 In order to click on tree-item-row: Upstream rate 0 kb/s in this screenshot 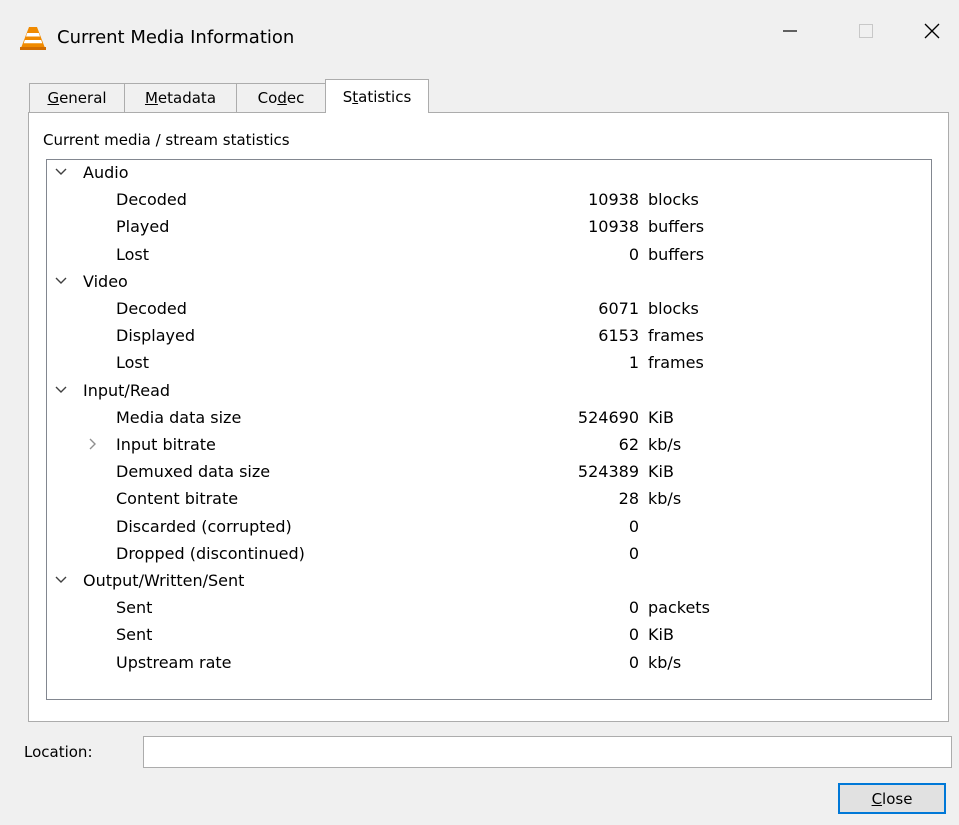, I will do `click(489, 663)`.